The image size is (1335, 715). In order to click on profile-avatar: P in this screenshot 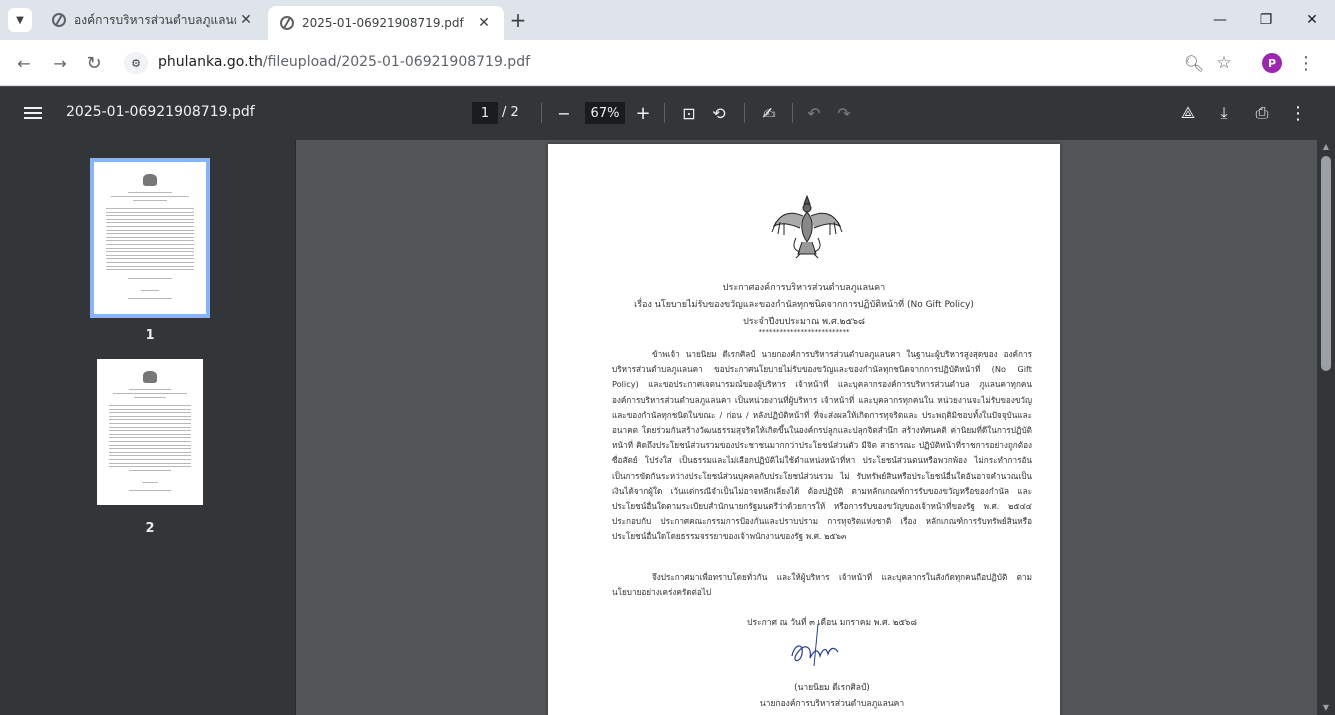, I will do `click(1272, 63)`.